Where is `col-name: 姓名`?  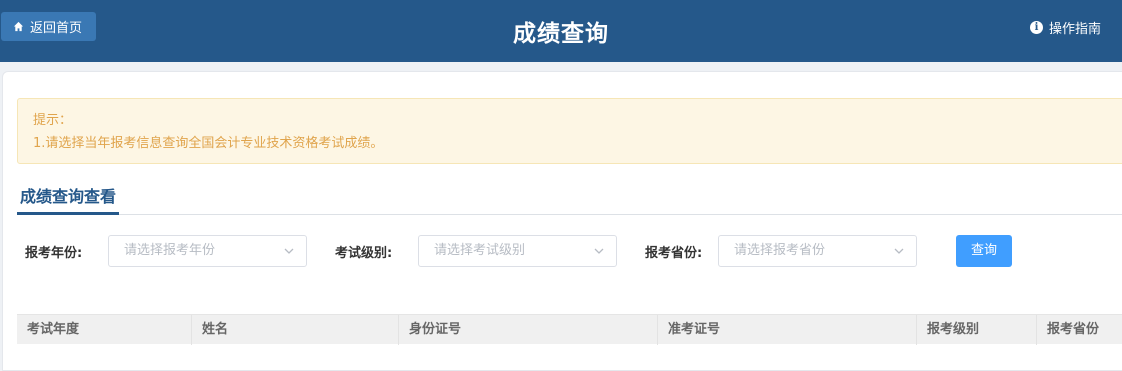
col-name: 姓名 is located at coordinates (295, 330).